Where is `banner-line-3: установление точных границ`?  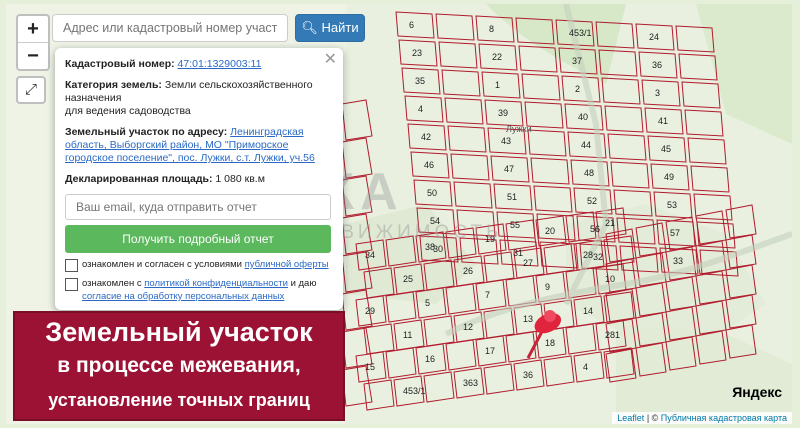 banner-line-3: установление точных границ is located at coordinates (179, 400).